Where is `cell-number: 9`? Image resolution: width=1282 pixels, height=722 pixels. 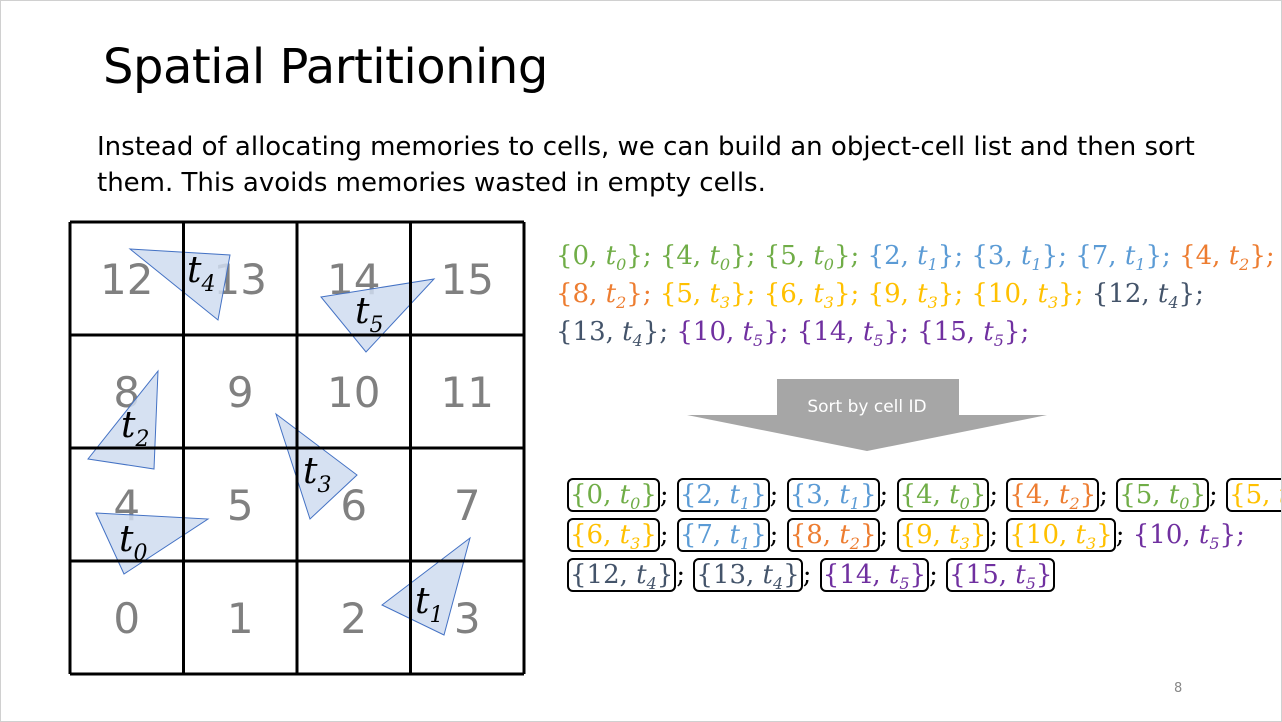 cell-number: 9 is located at coordinates (240, 392).